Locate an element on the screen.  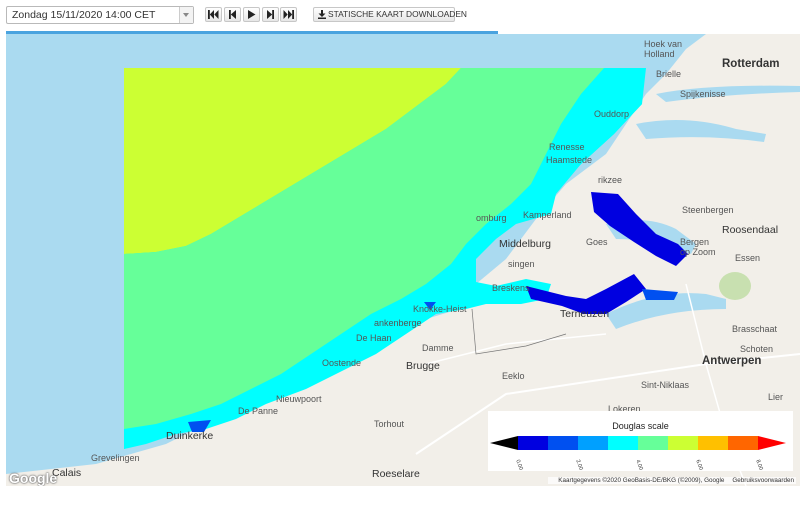
download-static-map-button: STATISCHE KAART DOWNLOADEN is located at coordinates (390, 14).